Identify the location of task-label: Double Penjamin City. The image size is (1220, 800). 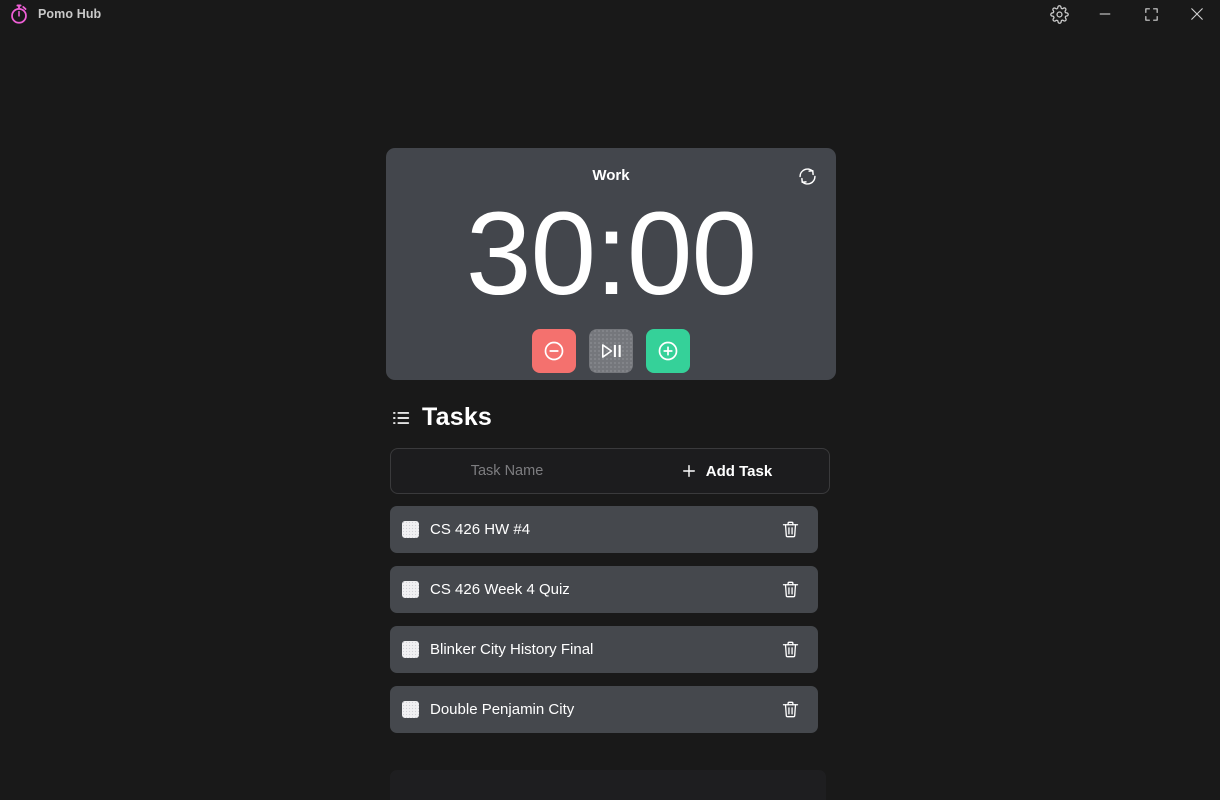
(502, 709).